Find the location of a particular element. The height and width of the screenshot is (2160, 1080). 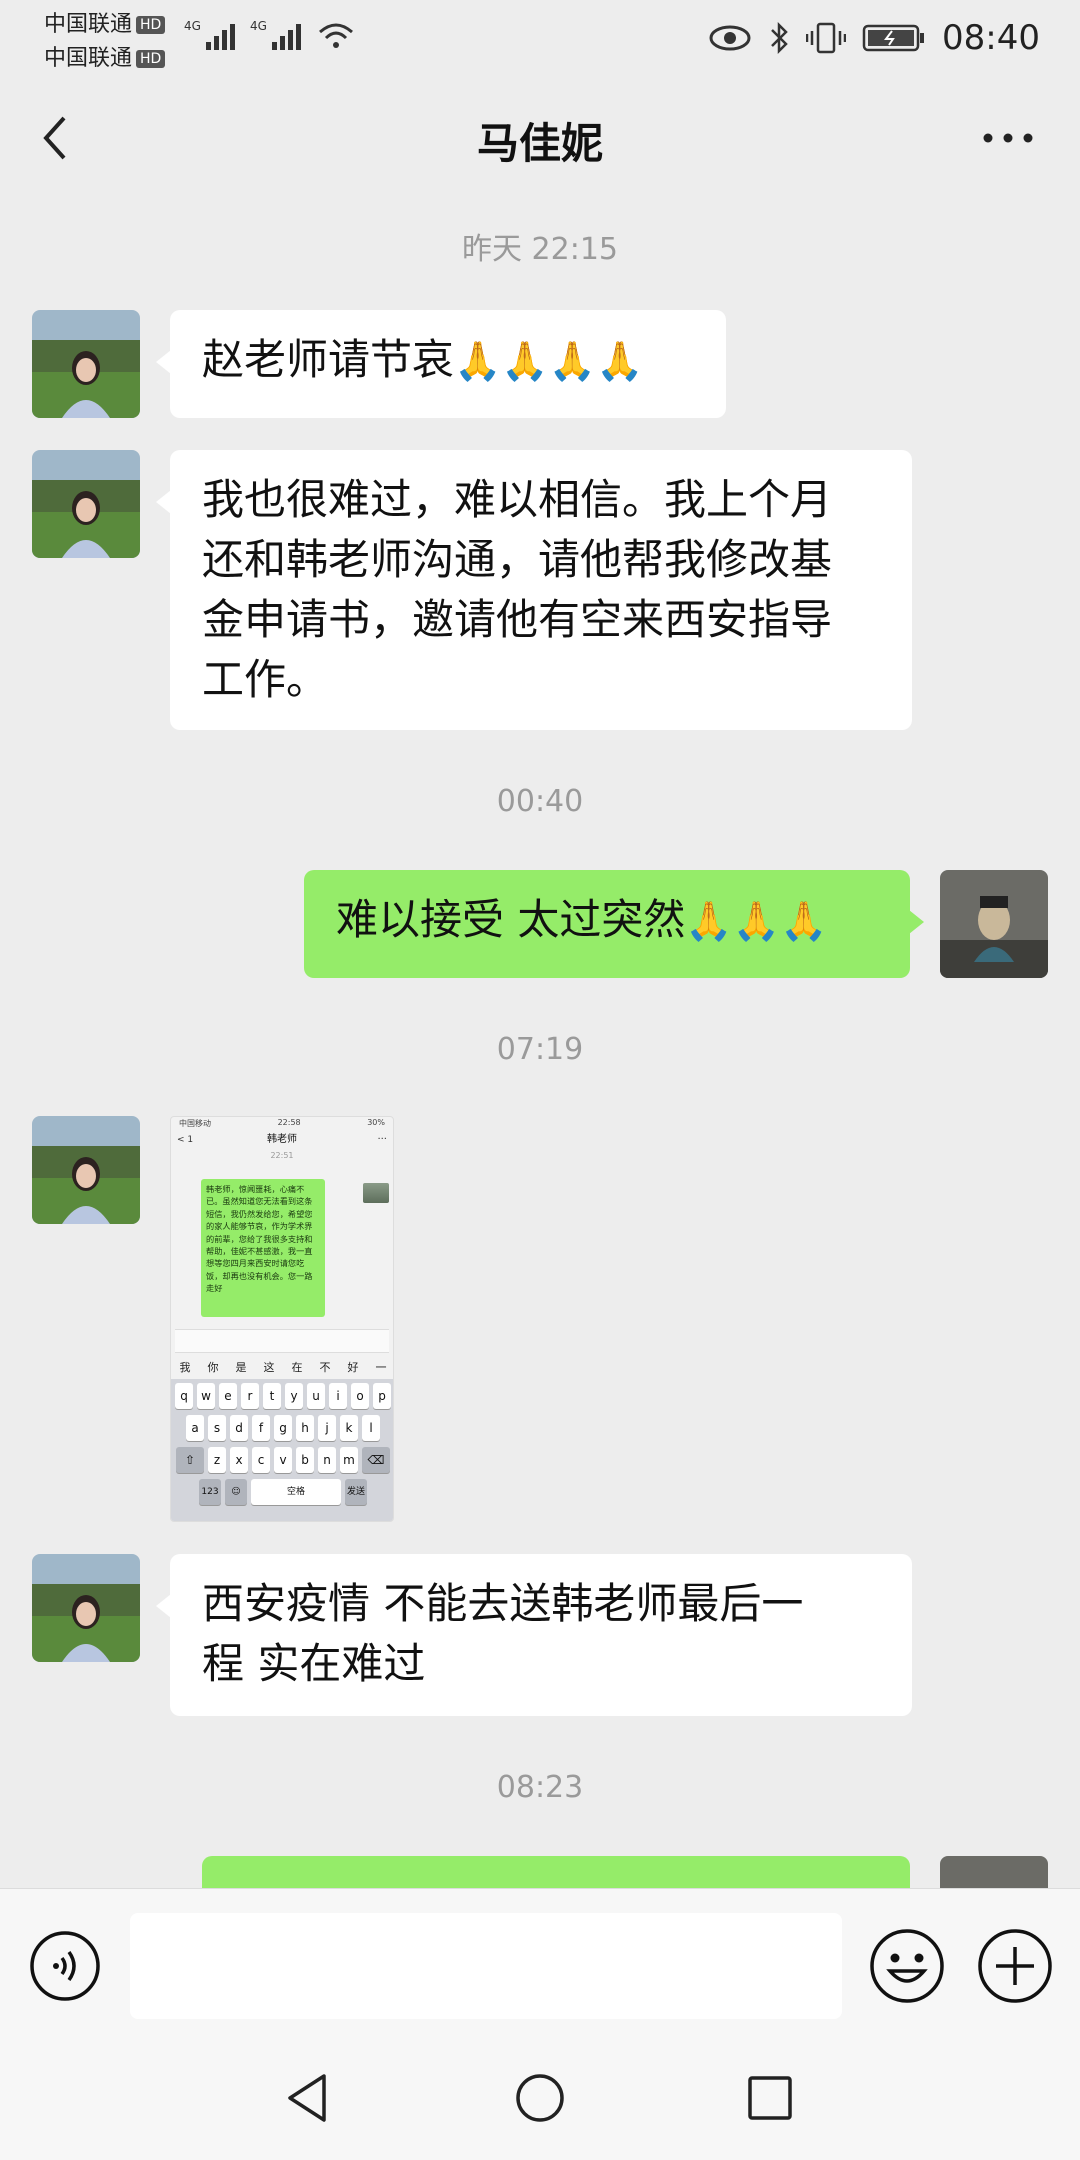

message-bubble: 西安疫情 不能去送韩老师最后一 程 实在难过 is located at coordinates (534, 1635).